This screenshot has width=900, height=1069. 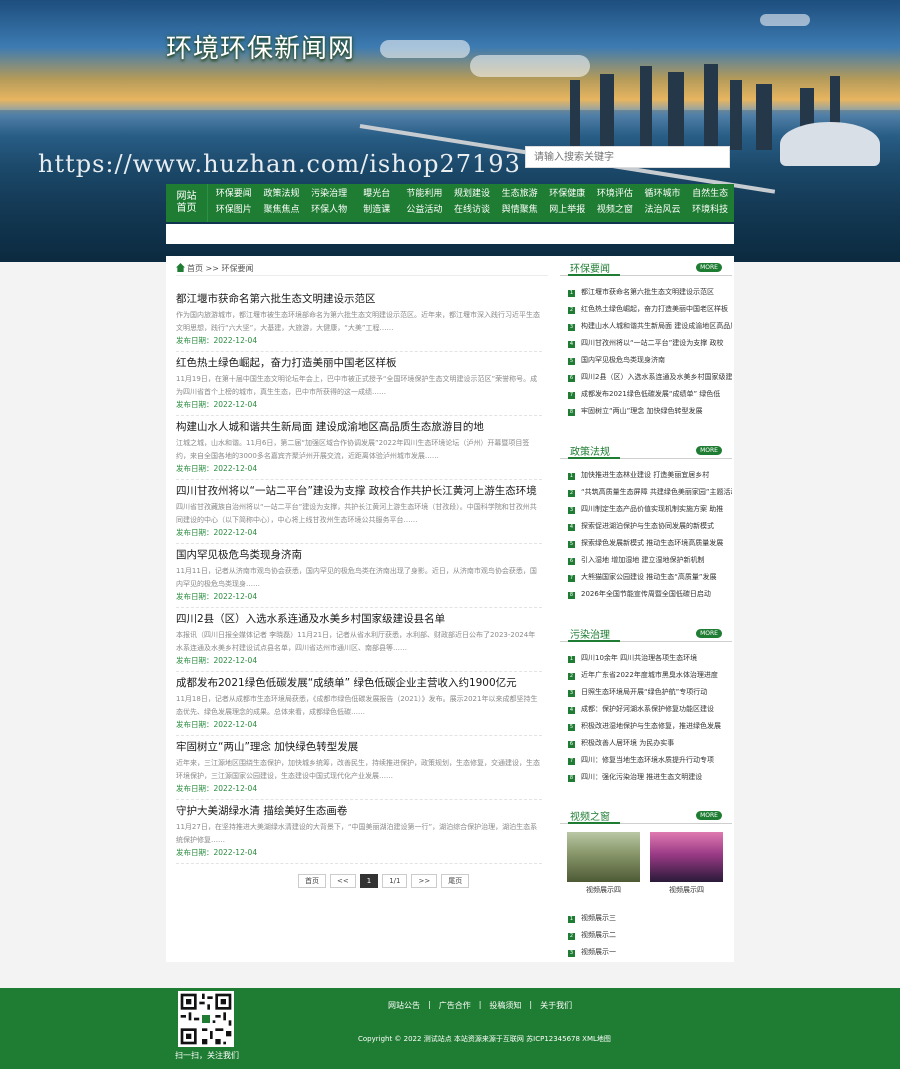 What do you see at coordinates (377, 210) in the screenshot?
I see `nav-item: 制造课` at bounding box center [377, 210].